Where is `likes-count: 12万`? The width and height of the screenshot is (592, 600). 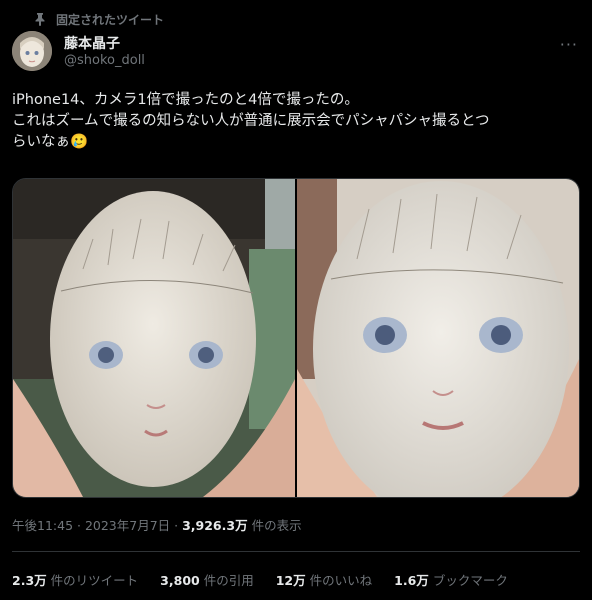
likes-count: 12万 is located at coordinates (290, 580).